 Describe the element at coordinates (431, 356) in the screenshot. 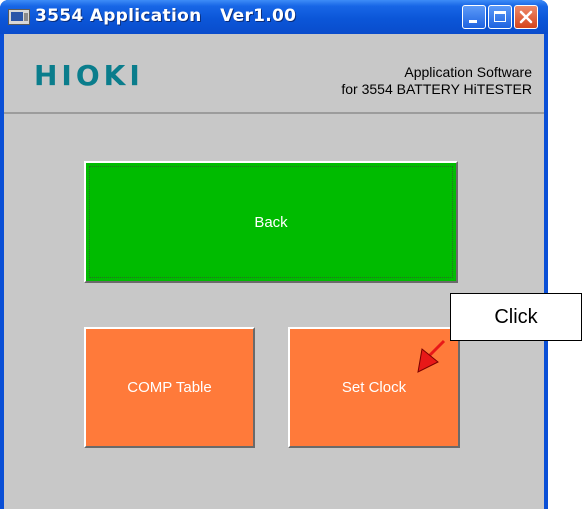

I see `red-arrow-icon` at that location.